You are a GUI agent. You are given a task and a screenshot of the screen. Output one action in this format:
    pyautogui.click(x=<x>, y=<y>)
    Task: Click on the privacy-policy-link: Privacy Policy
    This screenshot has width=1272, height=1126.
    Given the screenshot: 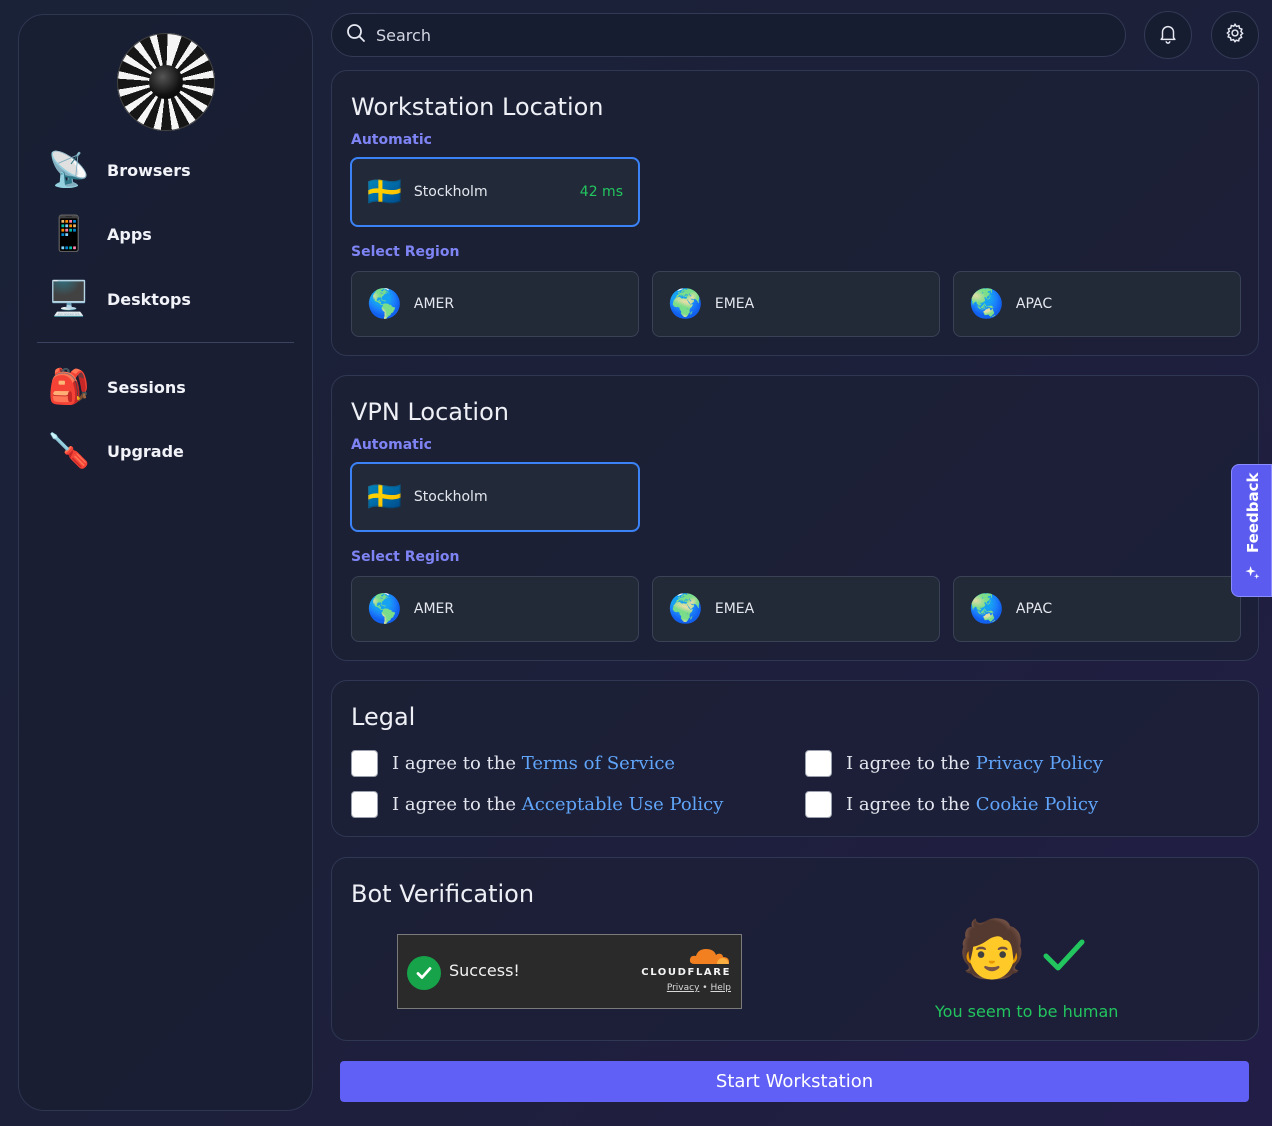 What is the action you would take?
    pyautogui.click(x=1039, y=763)
    